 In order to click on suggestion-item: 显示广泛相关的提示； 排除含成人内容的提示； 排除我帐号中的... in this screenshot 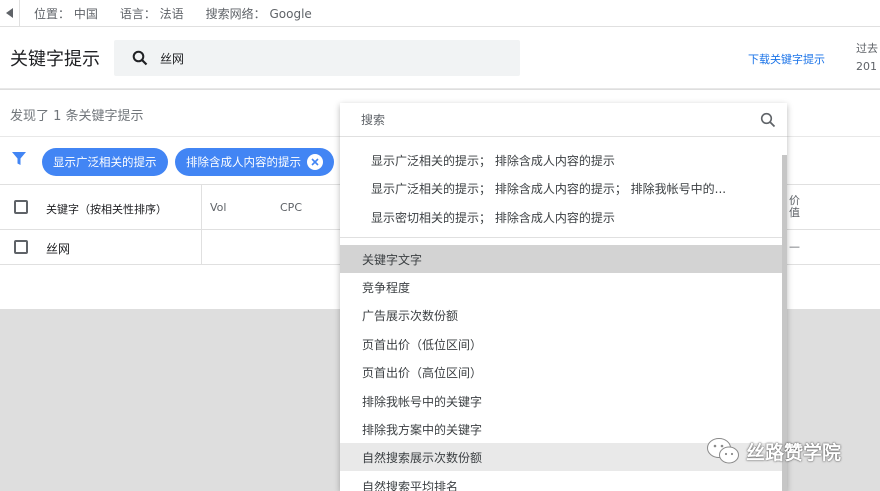, I will do `click(548, 188)`.